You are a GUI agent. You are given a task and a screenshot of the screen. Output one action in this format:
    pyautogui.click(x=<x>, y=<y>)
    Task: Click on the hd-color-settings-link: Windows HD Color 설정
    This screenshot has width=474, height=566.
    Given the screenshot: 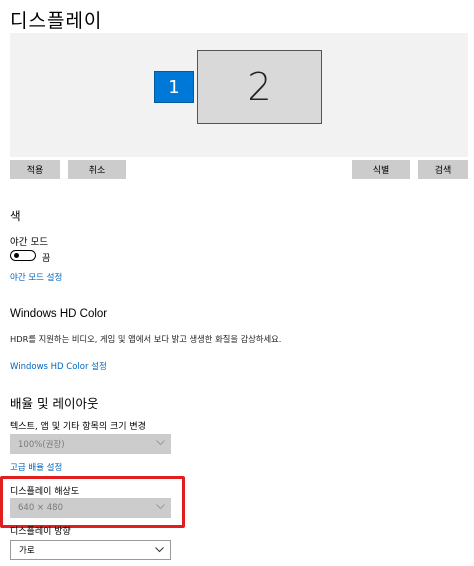 What is the action you would take?
    pyautogui.click(x=58, y=366)
    